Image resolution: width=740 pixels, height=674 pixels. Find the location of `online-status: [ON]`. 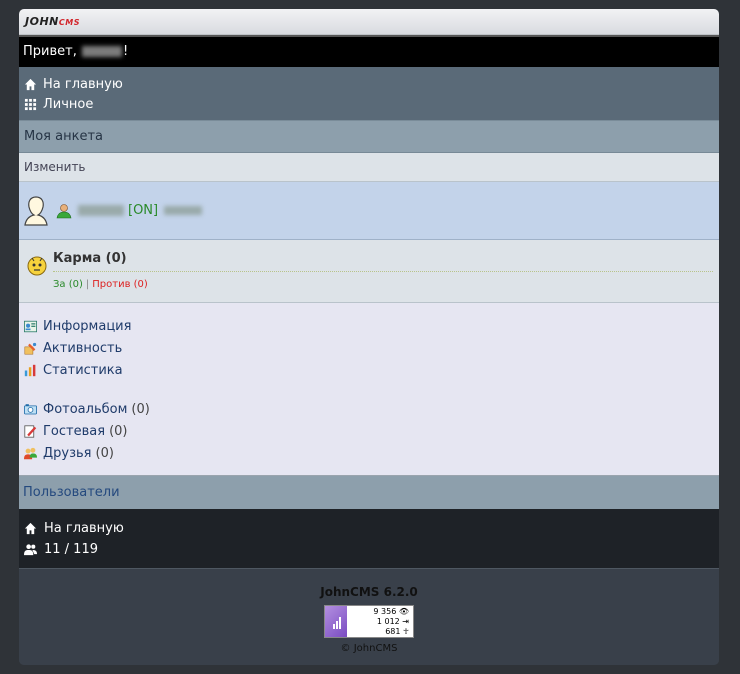

online-status: [ON] is located at coordinates (143, 210).